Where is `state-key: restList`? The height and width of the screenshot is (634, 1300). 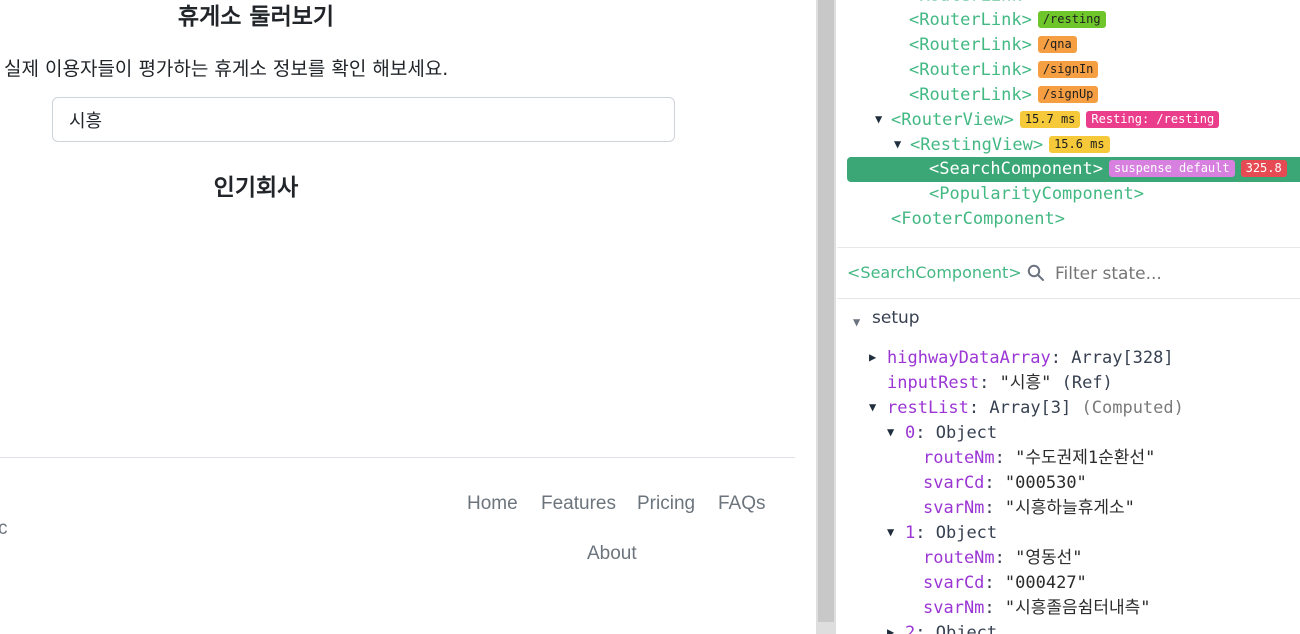
state-key: restList is located at coordinates (928, 408).